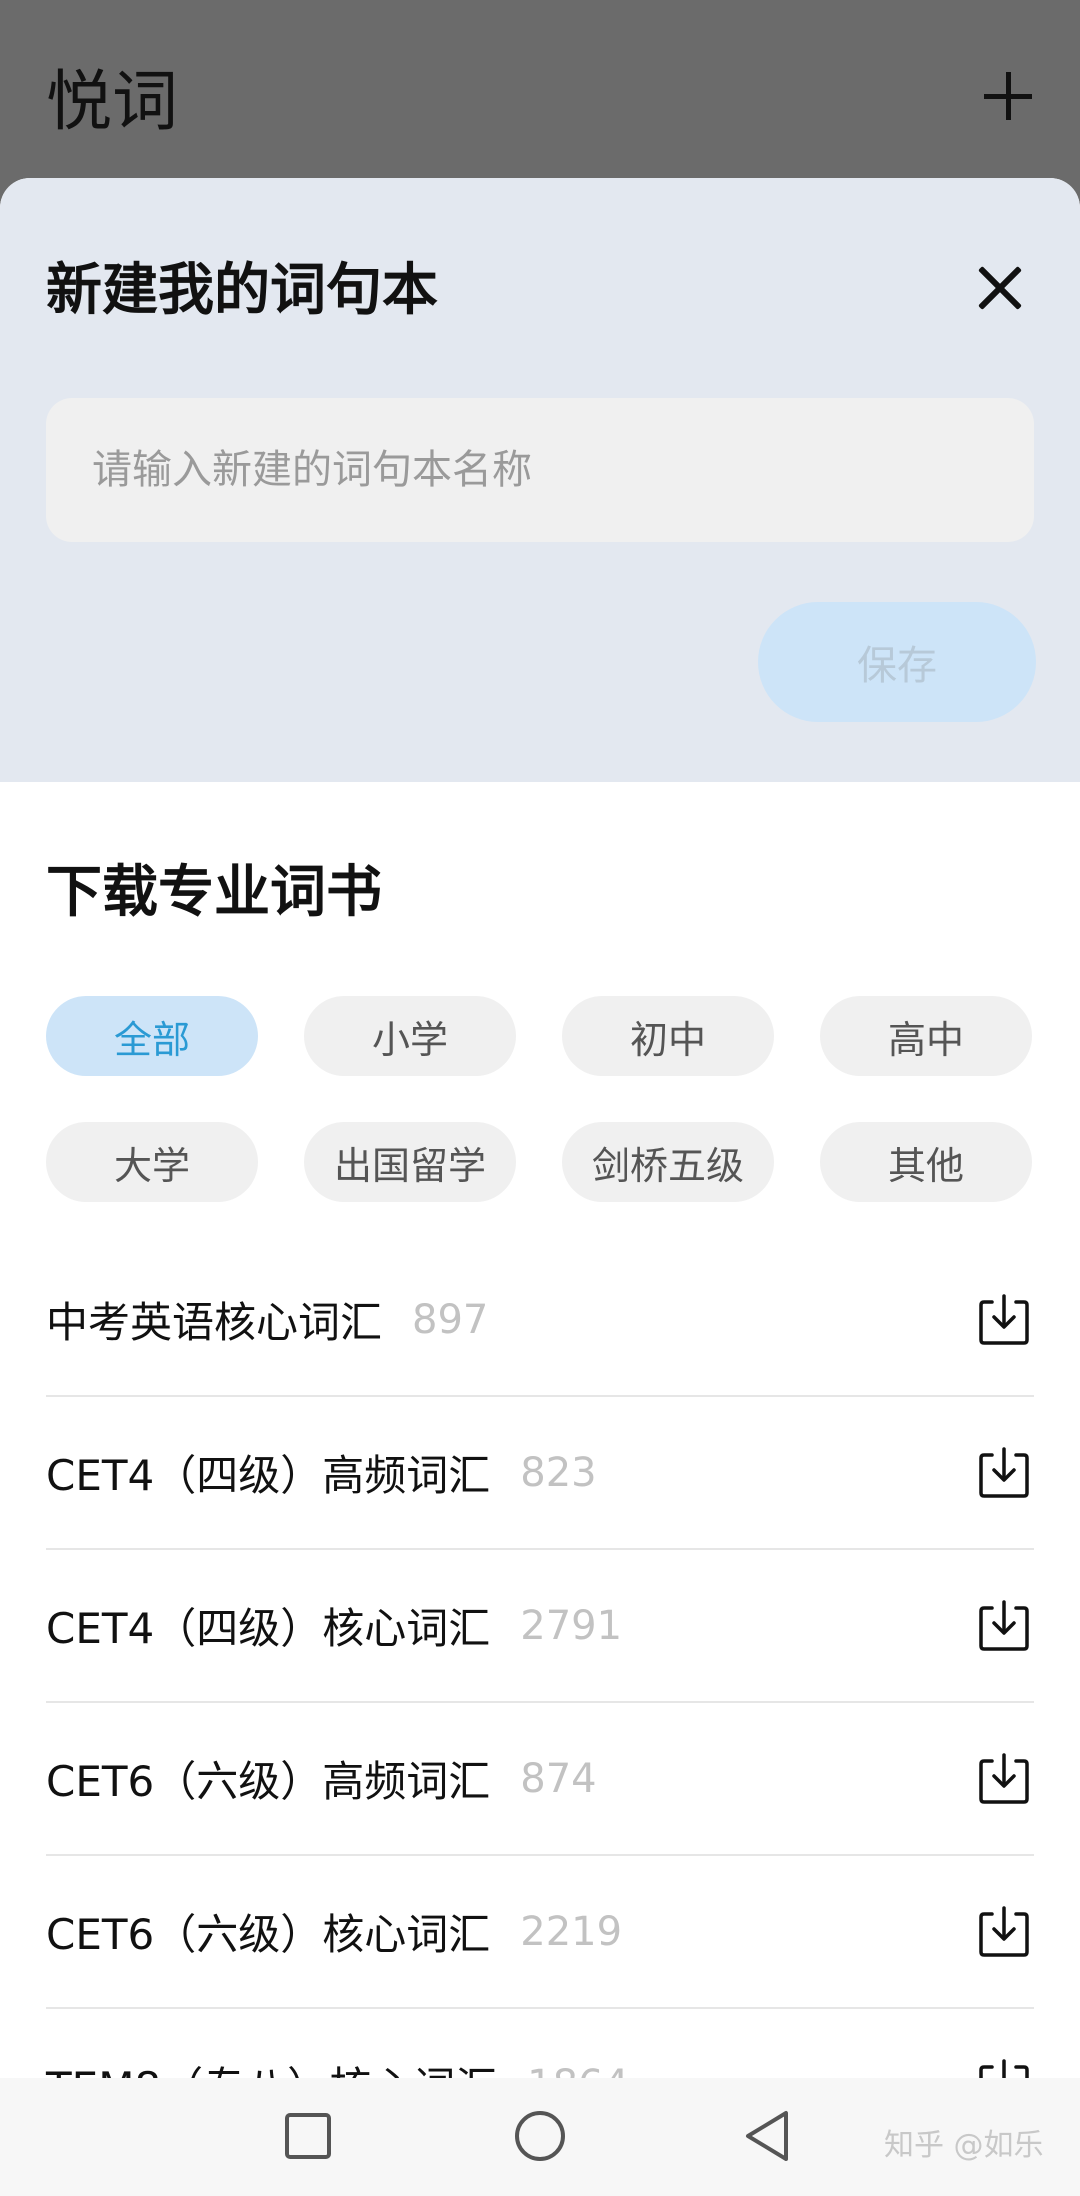 The height and width of the screenshot is (2196, 1080). I want to click on category-chip-junior: 初中, so click(668, 1036).